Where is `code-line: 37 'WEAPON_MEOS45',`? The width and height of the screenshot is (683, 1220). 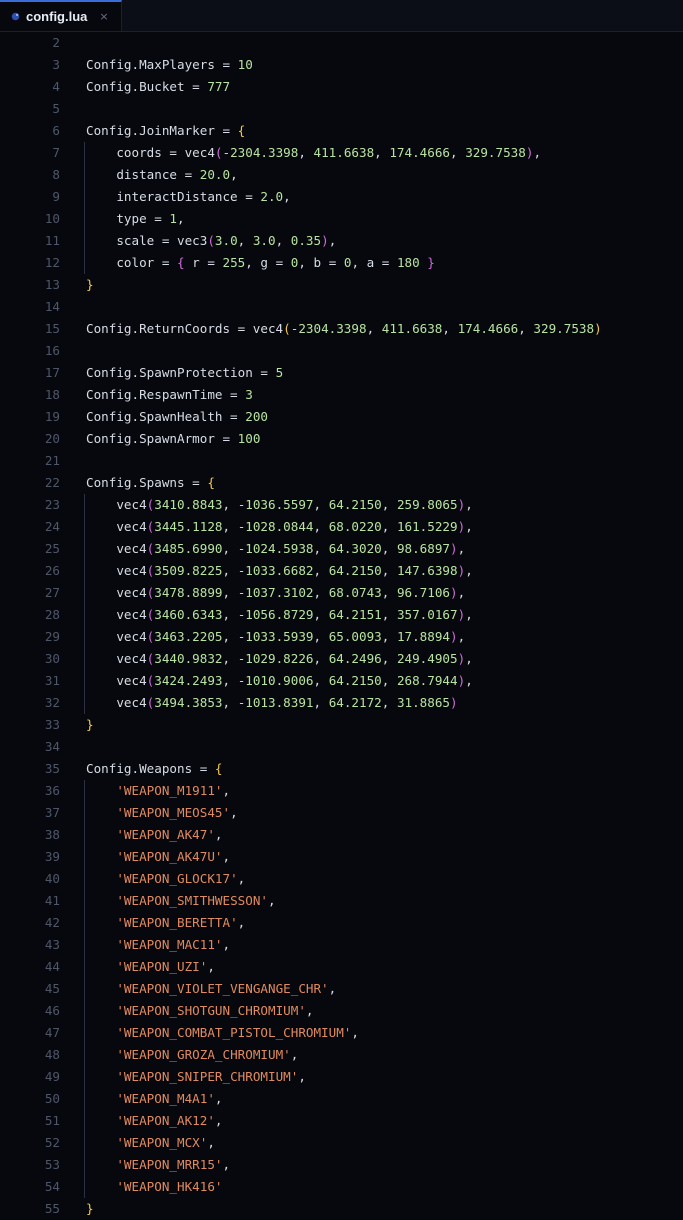 code-line: 37 'WEAPON_MEOS45', is located at coordinates (341, 813).